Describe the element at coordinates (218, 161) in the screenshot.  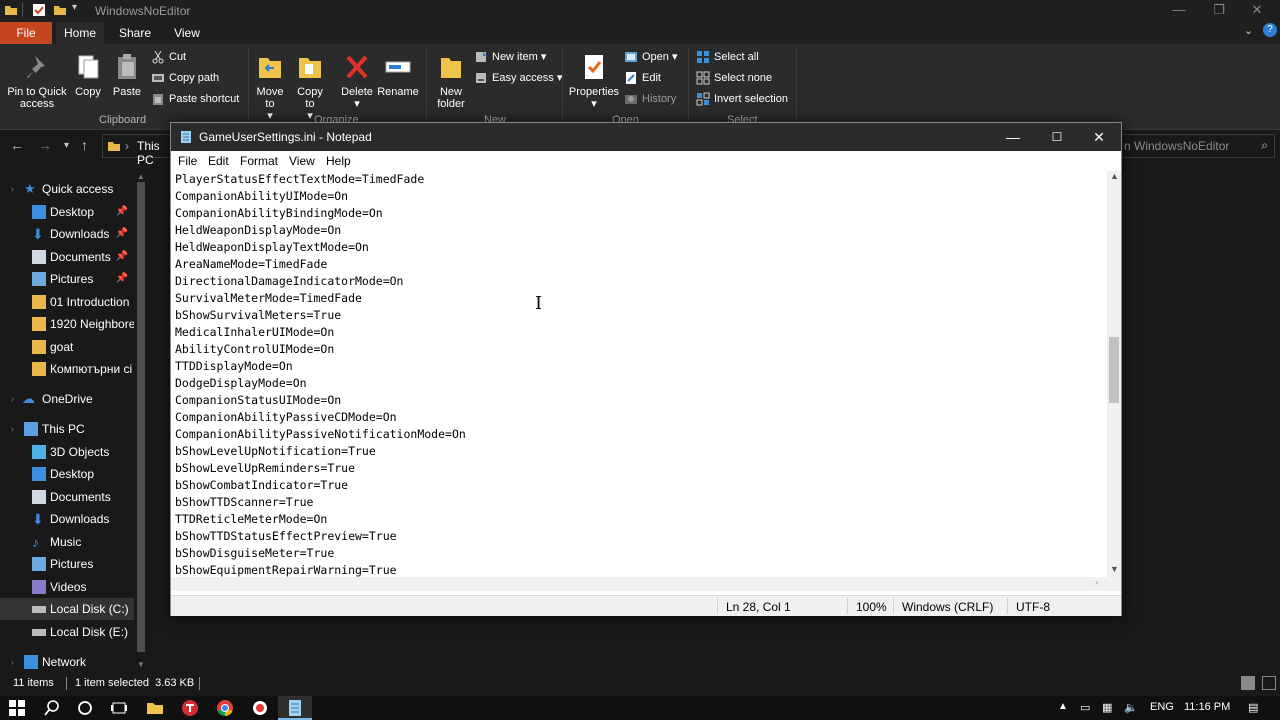
I see `menu-edit: Edit` at that location.